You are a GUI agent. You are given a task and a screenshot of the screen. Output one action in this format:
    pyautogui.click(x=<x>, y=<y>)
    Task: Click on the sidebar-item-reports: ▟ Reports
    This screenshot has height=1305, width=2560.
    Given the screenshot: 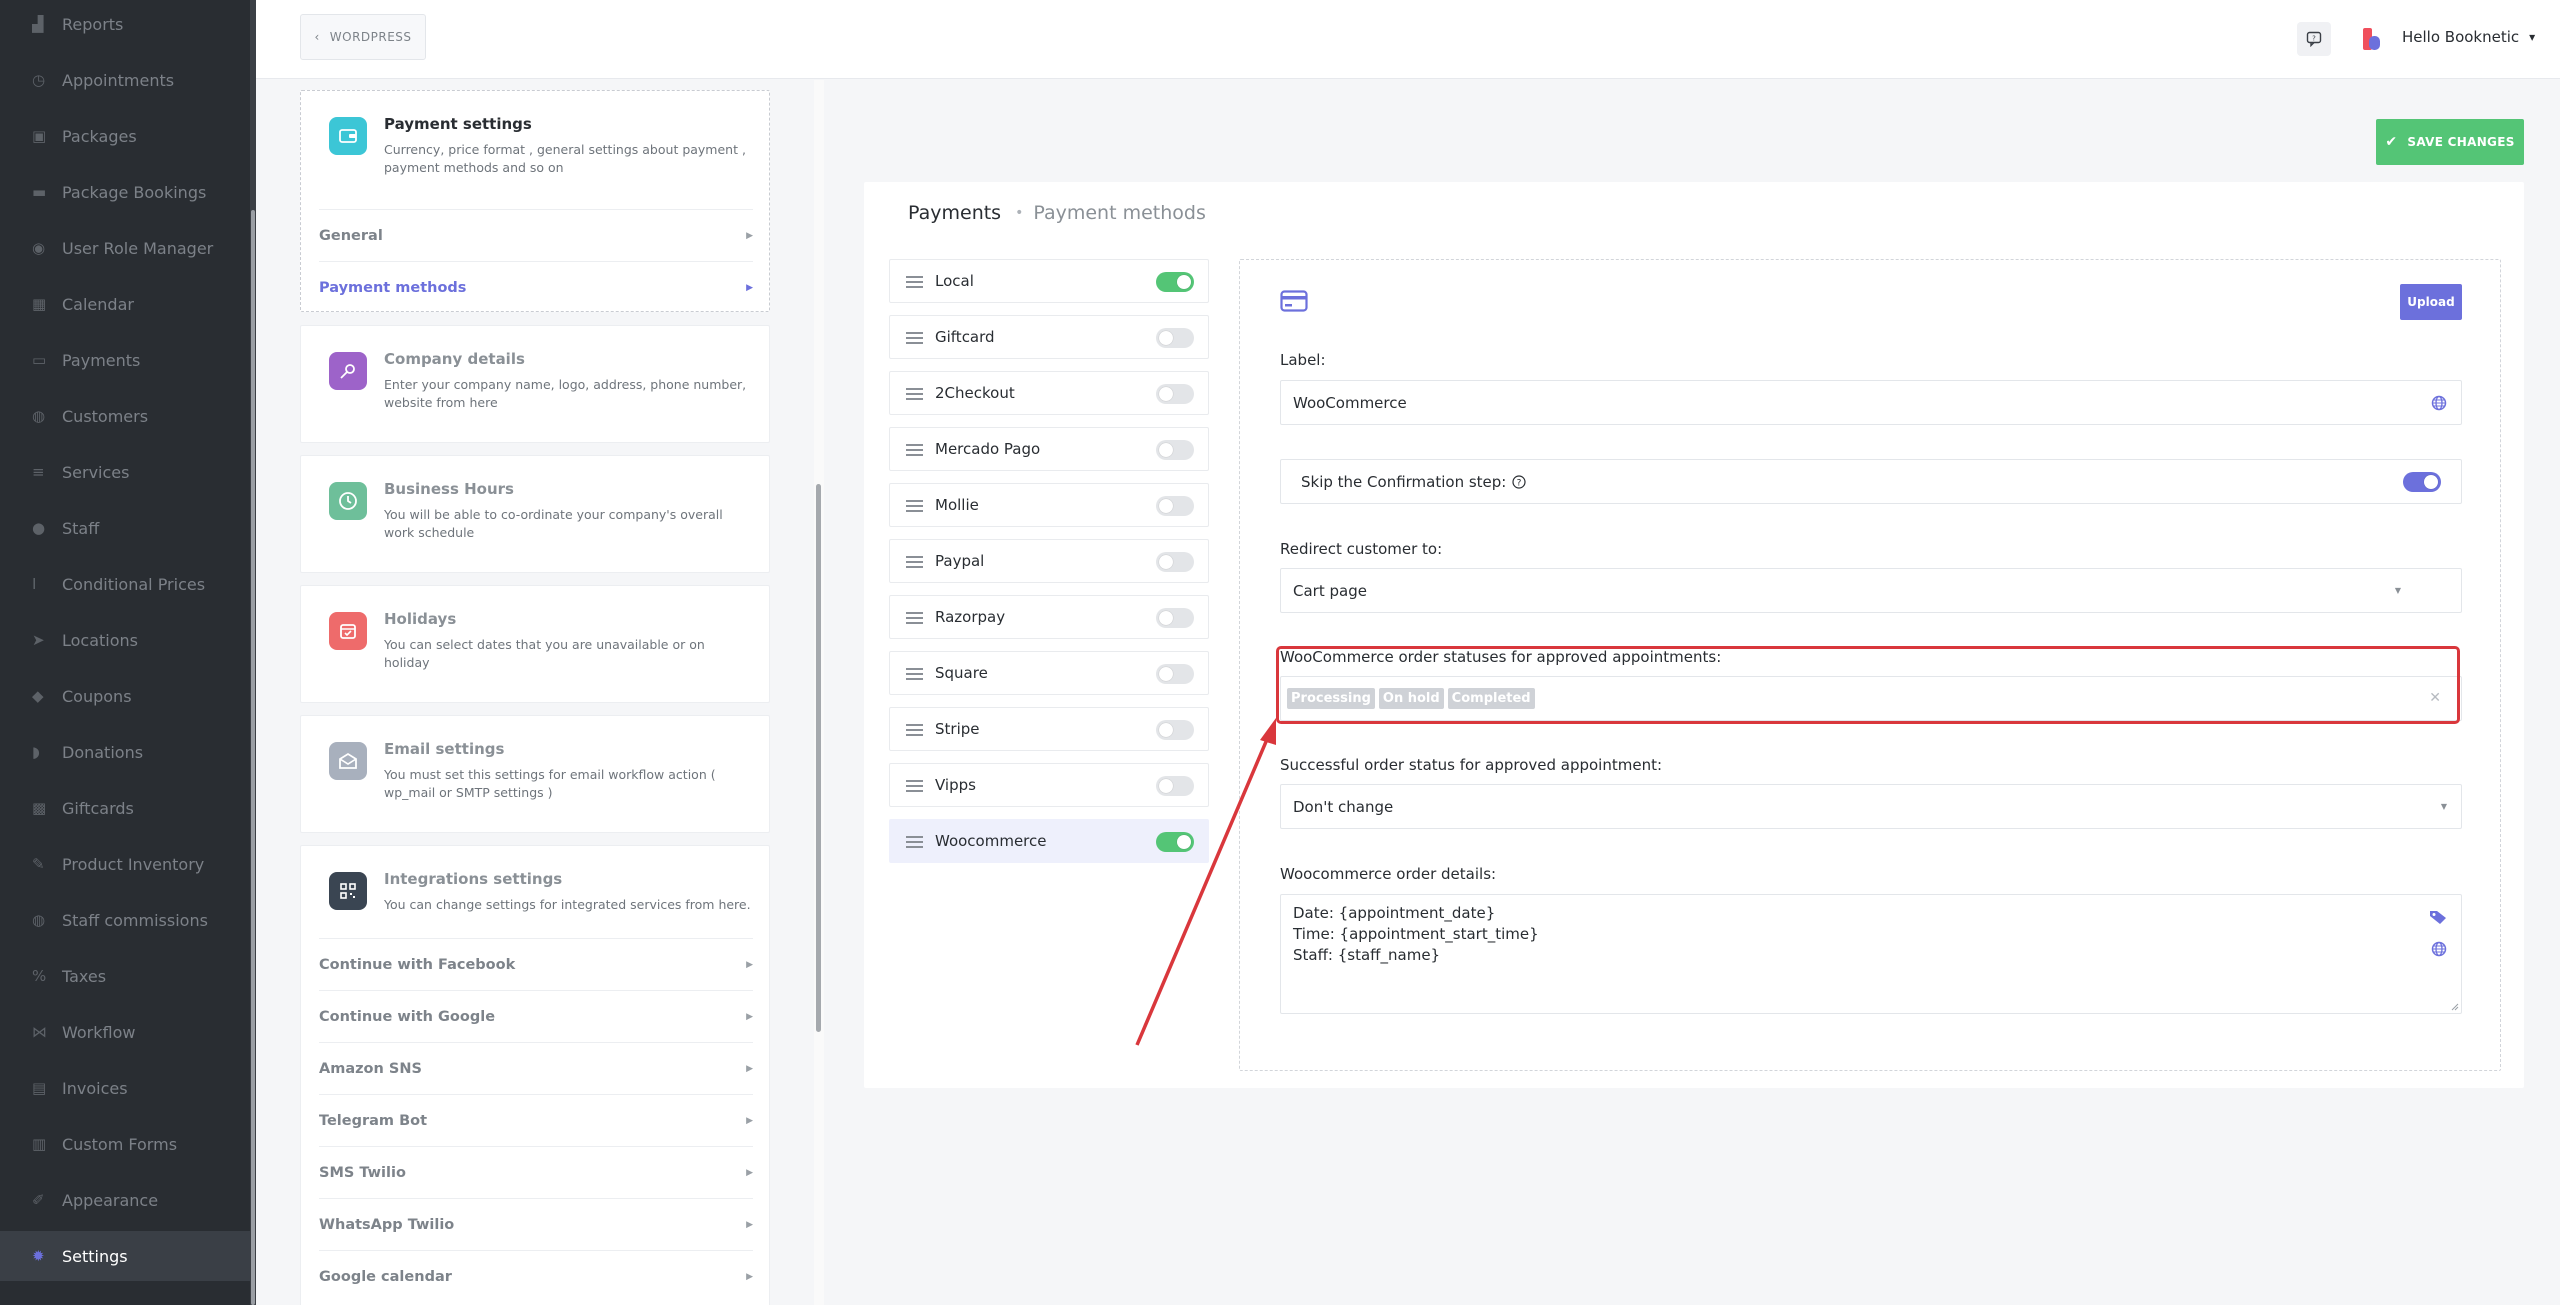 What is the action you would take?
    pyautogui.click(x=125, y=24)
    